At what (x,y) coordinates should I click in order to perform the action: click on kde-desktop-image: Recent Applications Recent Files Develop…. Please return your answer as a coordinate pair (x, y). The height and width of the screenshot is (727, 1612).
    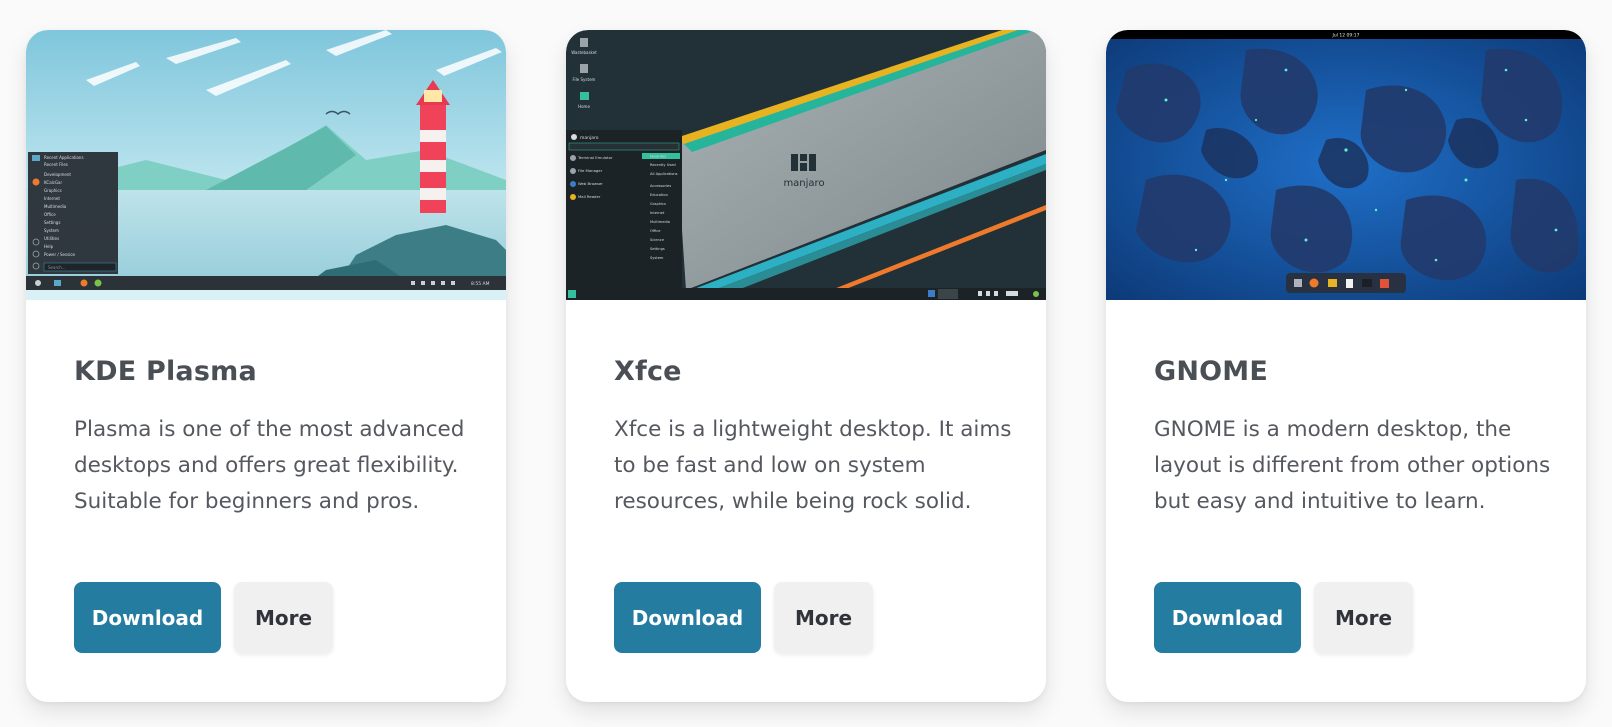
    Looking at the image, I should click on (266, 165).